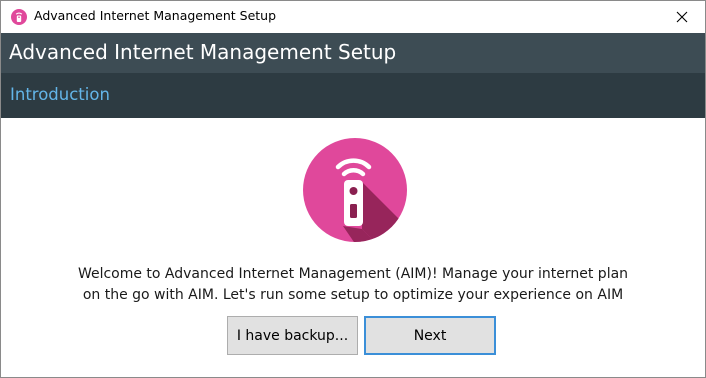 The width and height of the screenshot is (706, 378). I want to click on close-icon, so click(682, 17).